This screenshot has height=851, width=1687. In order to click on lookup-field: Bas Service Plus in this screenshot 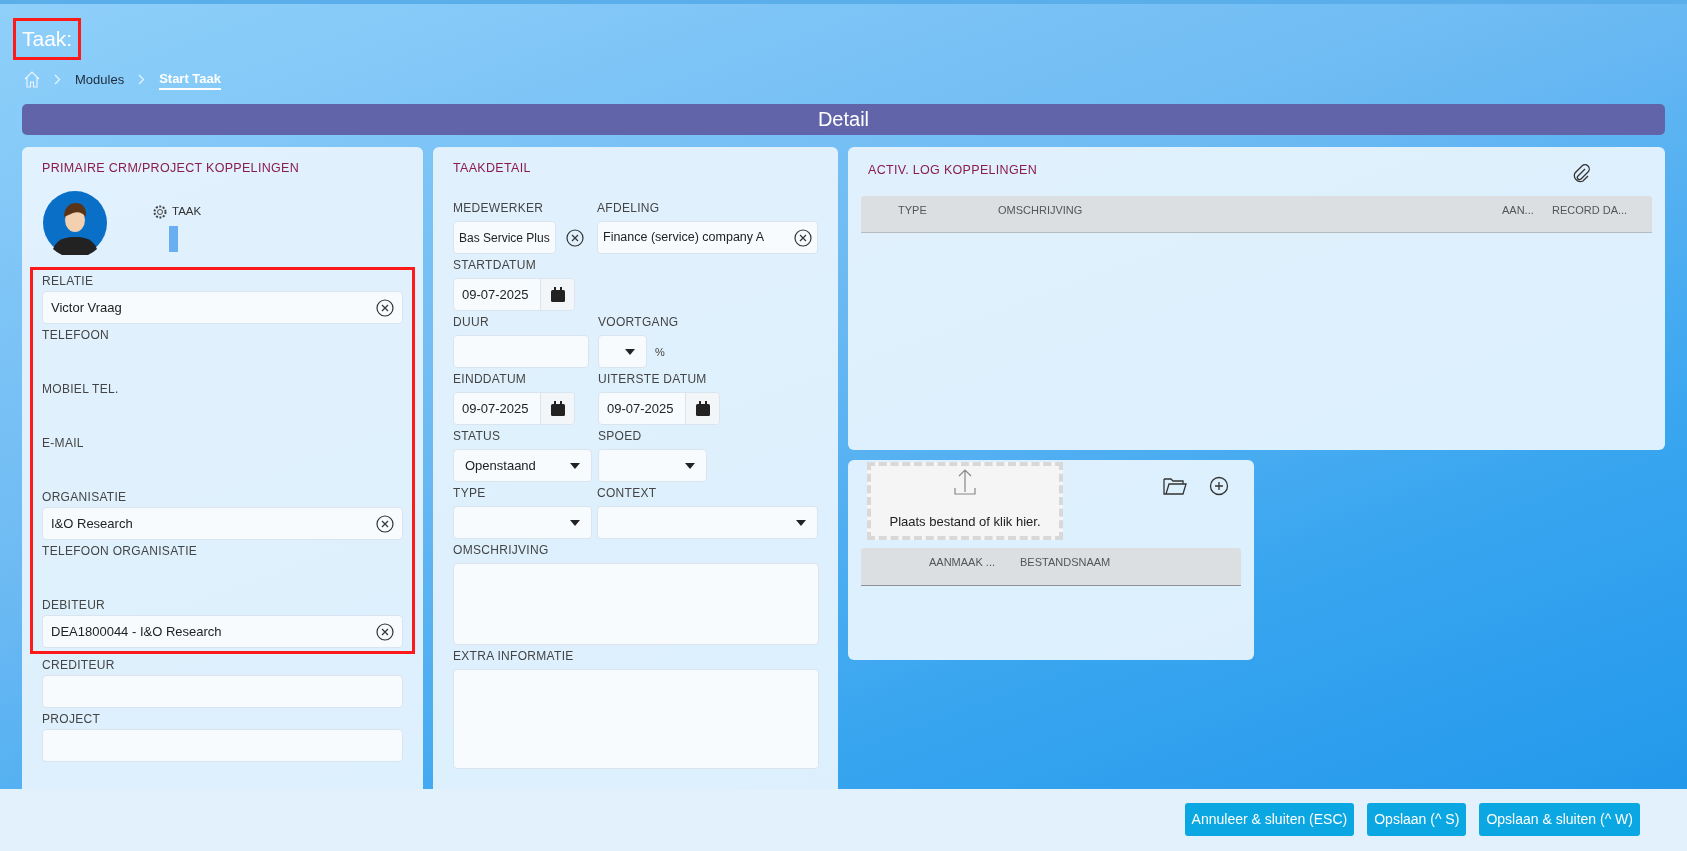, I will do `click(504, 238)`.